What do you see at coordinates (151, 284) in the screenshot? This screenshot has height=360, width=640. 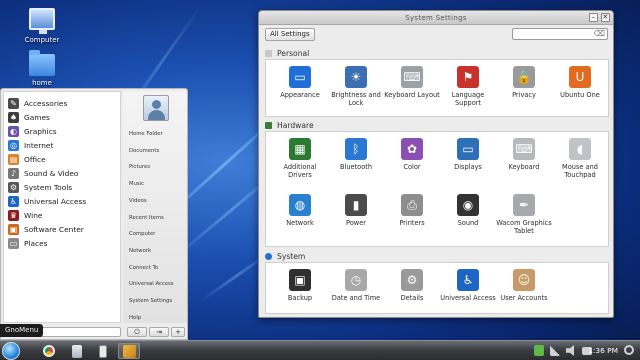 I see `menu-place-item: Universal Access` at bounding box center [151, 284].